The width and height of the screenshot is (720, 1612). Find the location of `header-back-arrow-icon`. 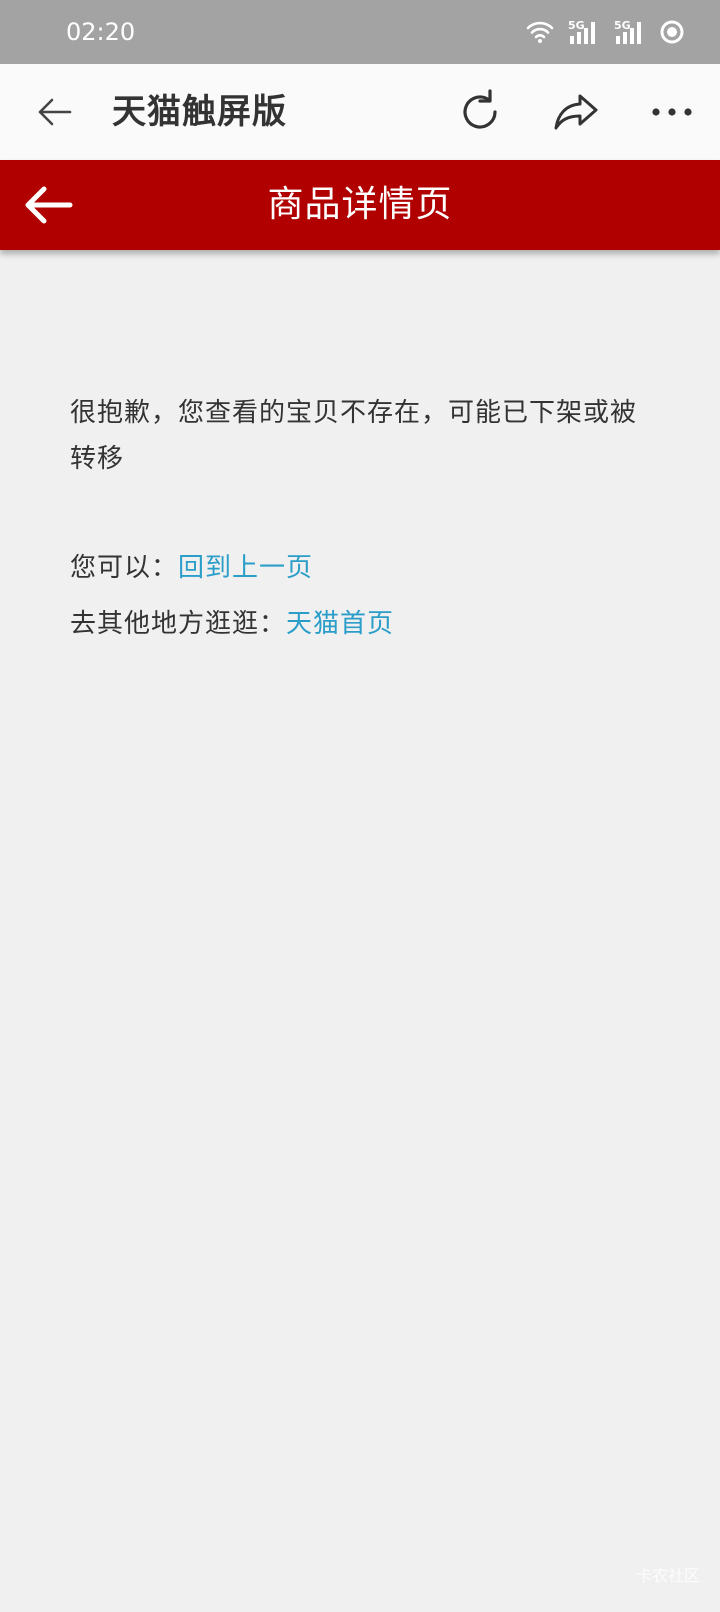

header-back-arrow-icon is located at coordinates (49, 205).